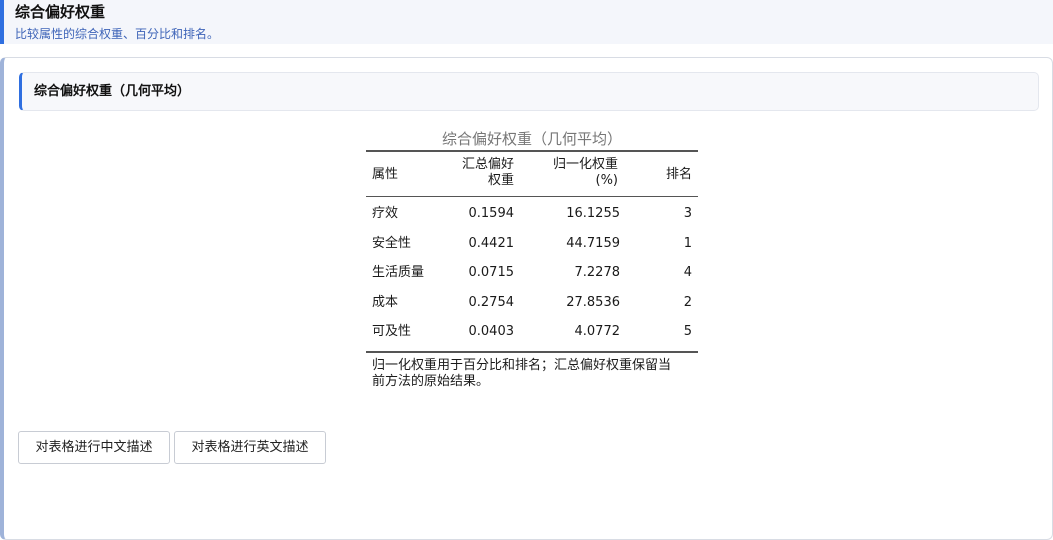  Describe the element at coordinates (491, 243) in the screenshot. I see `cell-pref-weight: 0.4421` at that location.